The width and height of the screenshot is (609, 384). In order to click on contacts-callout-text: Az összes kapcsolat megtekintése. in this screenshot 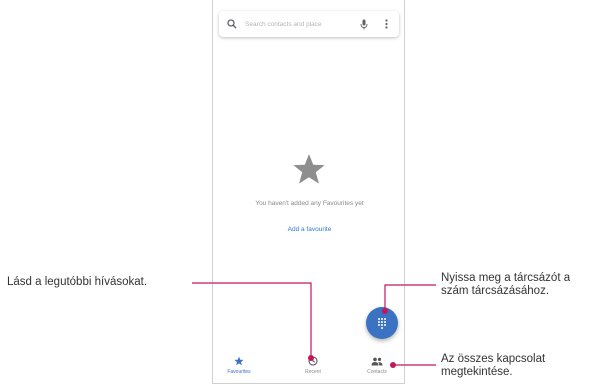, I will do `click(493, 365)`.